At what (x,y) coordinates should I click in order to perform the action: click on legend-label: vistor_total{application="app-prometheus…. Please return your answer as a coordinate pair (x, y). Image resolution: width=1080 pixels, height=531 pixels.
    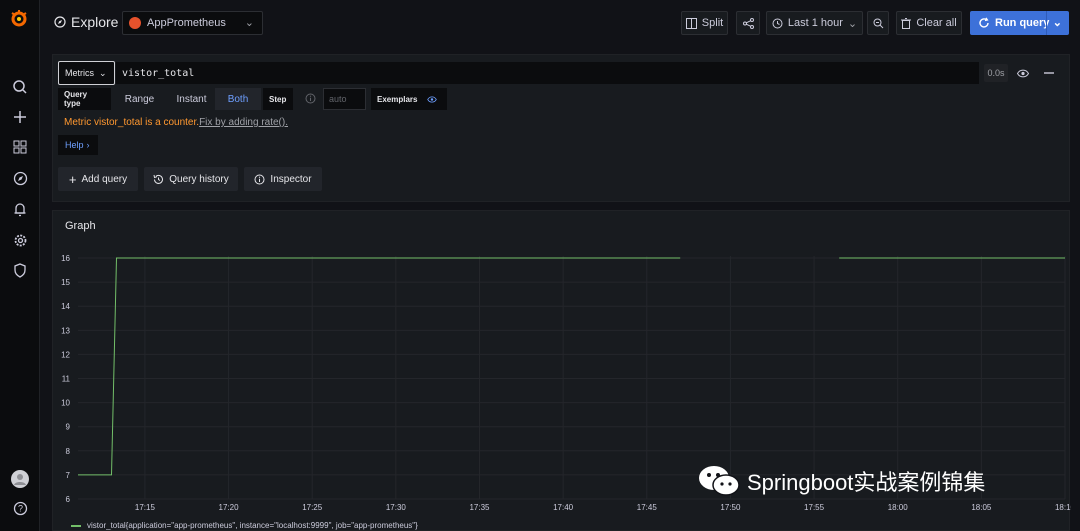
    Looking at the image, I should click on (252, 525).